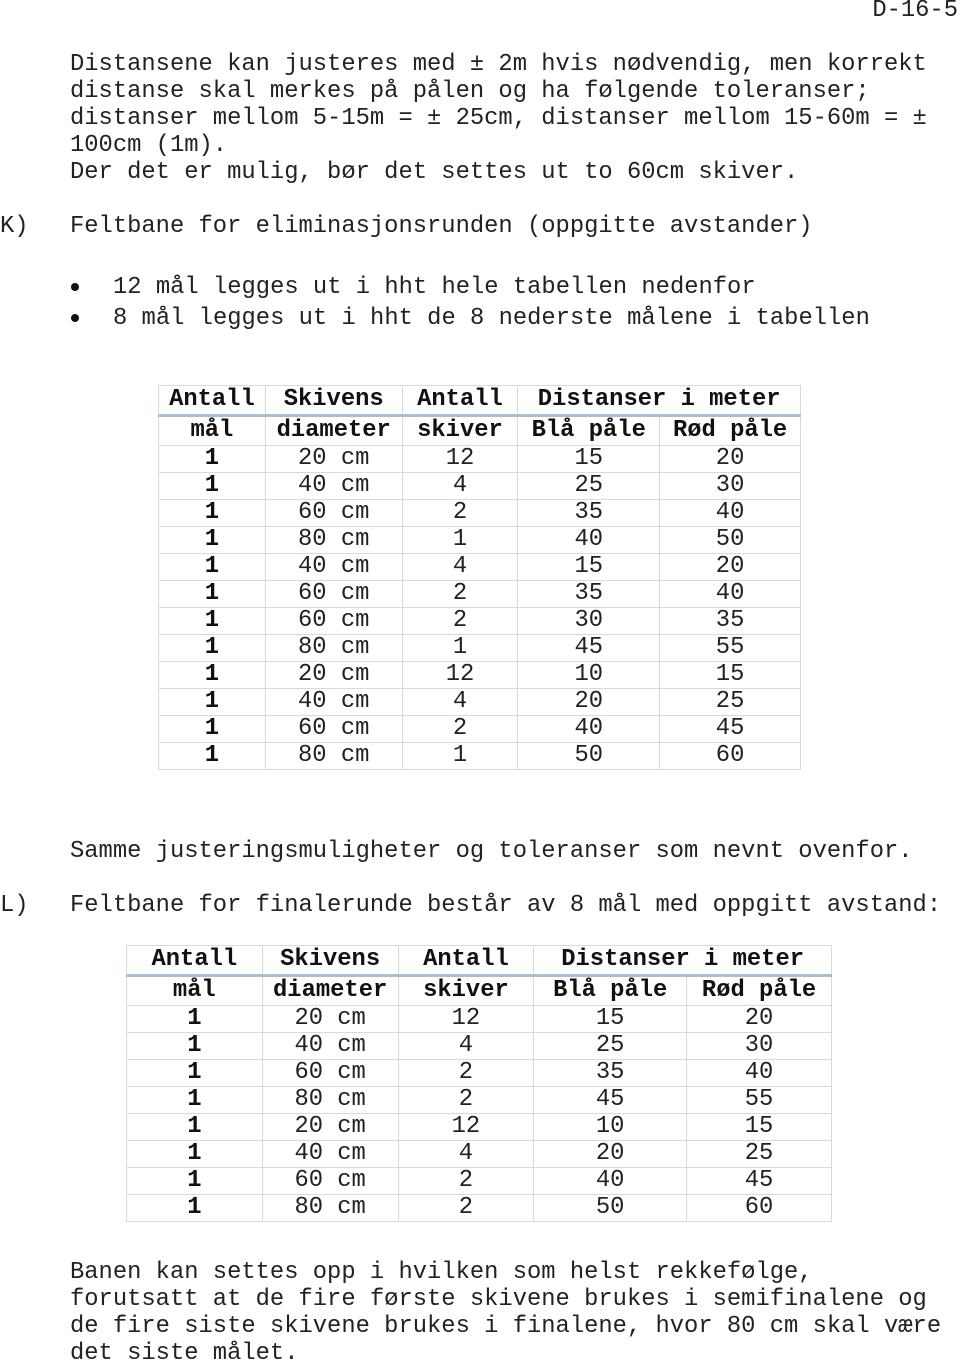 Image resolution: width=960 pixels, height=1367 pixels. What do you see at coordinates (479, 1046) in the screenshot?
I see `table-row: 1 40 cm 4 25 30` at bounding box center [479, 1046].